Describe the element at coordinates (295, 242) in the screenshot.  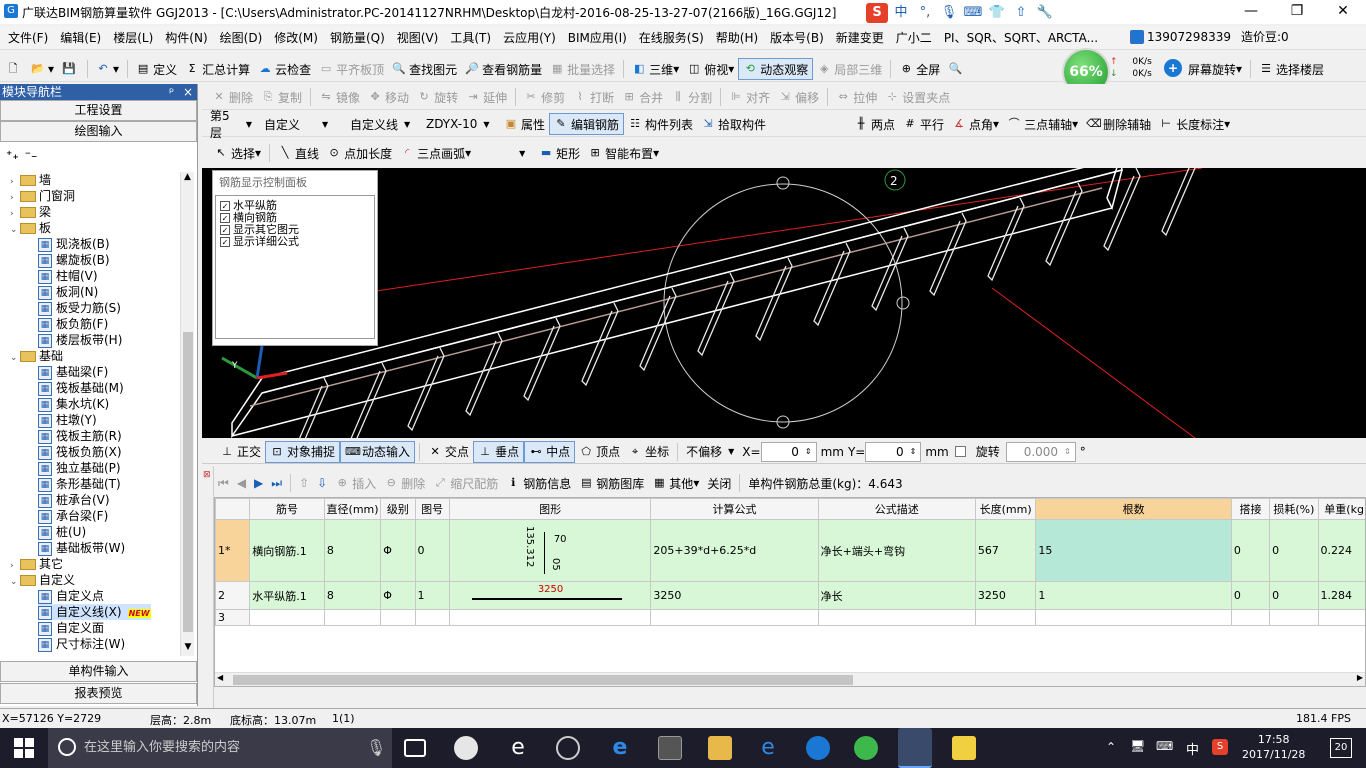
I see `panel-option: ✓ 显示详细公式` at that location.